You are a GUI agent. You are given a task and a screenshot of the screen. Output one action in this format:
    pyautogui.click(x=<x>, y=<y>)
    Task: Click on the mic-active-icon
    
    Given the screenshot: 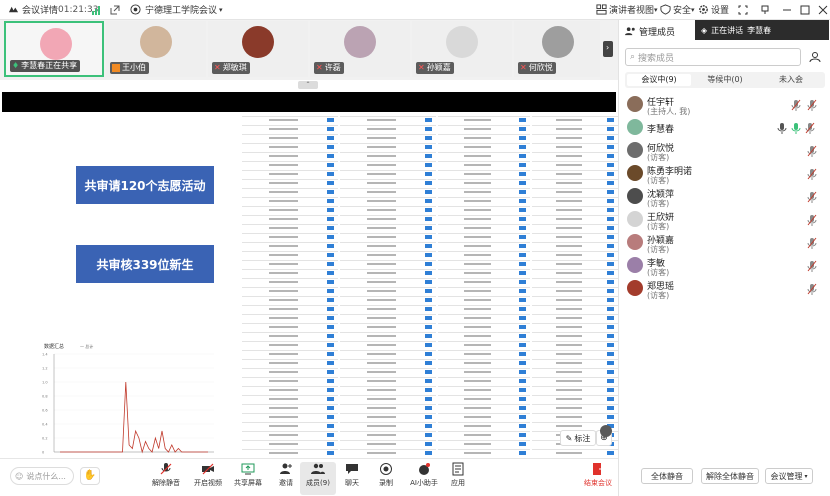 What is the action you would take?
    pyautogui.click(x=796, y=128)
    